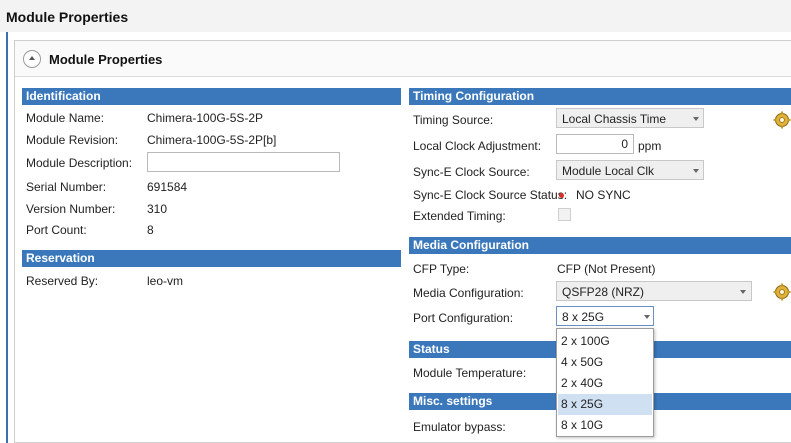 Image resolution: width=791 pixels, height=443 pixels. I want to click on media-configuration-header: Media Configuration, so click(600, 245).